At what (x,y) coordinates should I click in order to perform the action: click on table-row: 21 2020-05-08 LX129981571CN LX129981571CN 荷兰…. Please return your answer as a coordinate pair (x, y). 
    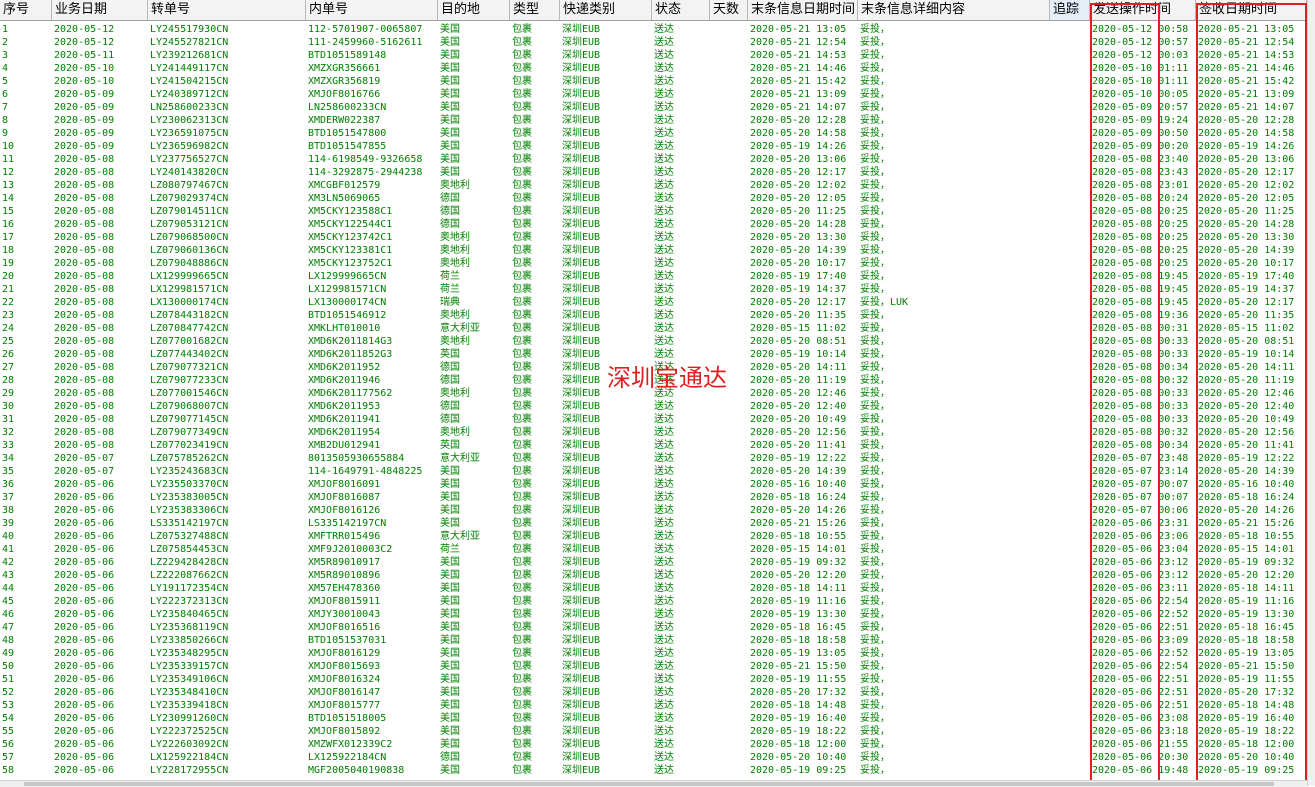
    Looking at the image, I should click on (657, 289).